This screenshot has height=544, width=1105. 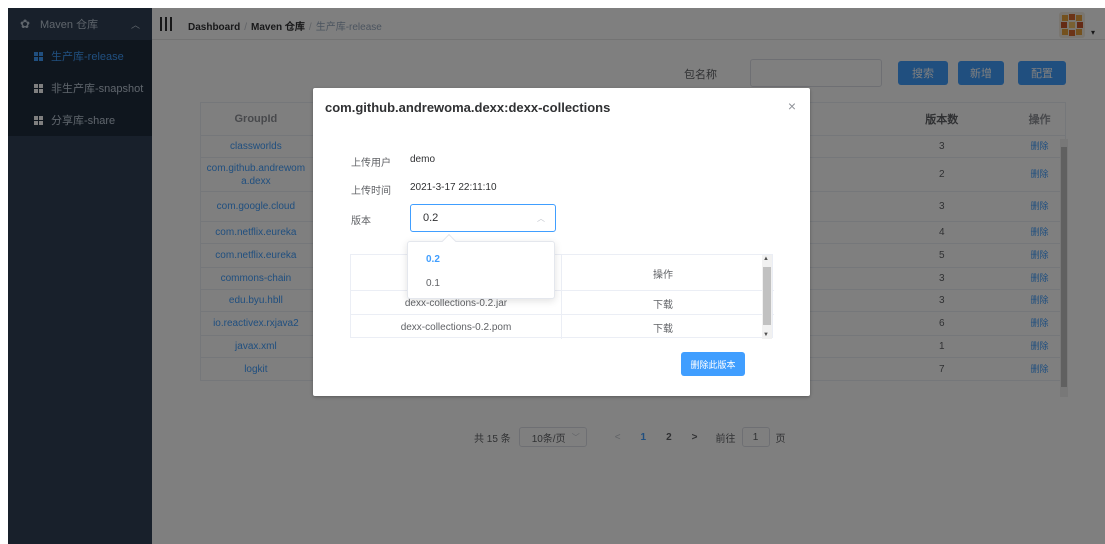 I want to click on file-row: dexx-collections-0.2.pom 下载, so click(x=562, y=327).